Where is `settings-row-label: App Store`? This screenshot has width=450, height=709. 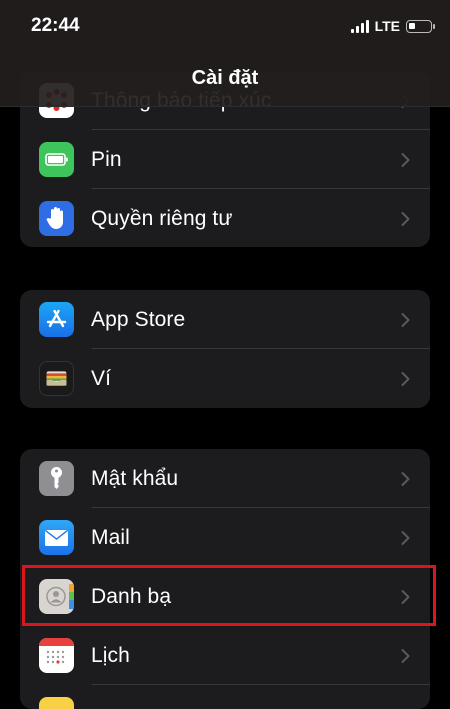 settings-row-label: App Store is located at coordinates (138, 319).